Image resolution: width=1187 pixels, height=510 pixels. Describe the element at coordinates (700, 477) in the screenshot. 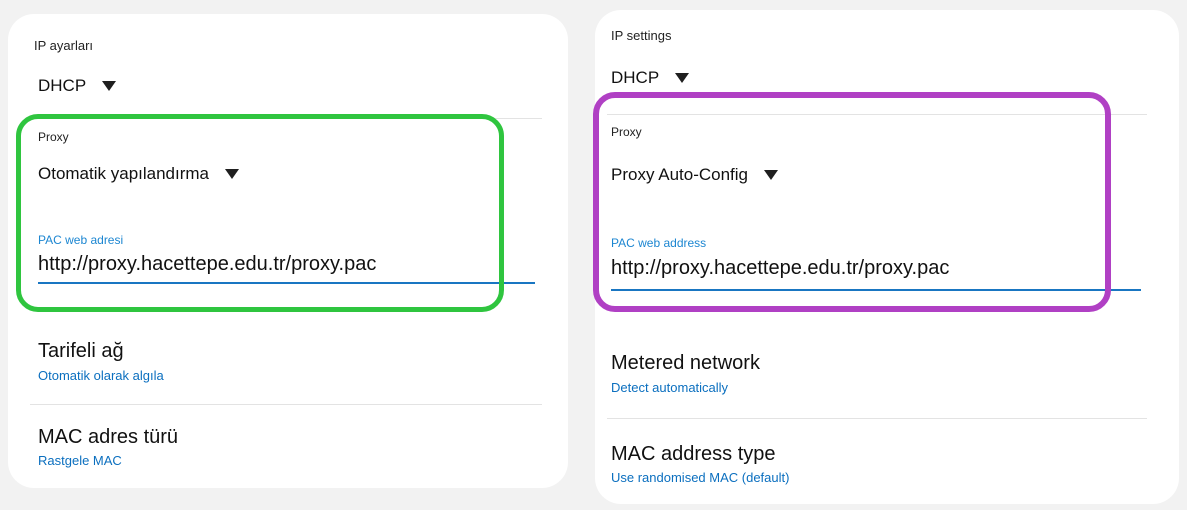

I see `mac-address-type-value: Use randomised MAC (default)` at that location.